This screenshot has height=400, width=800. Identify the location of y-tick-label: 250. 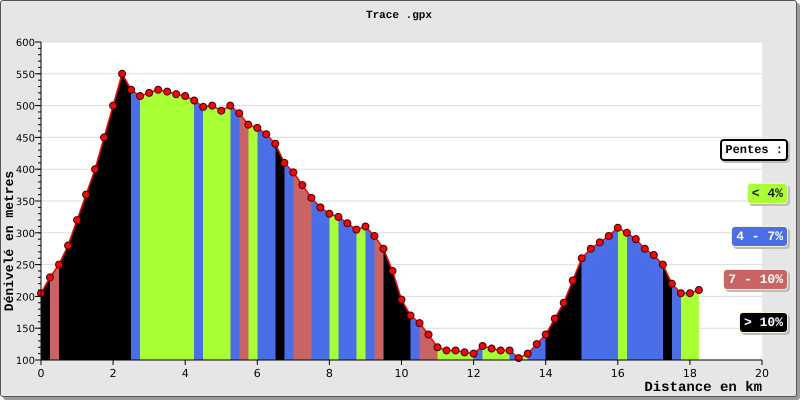
(25, 266).